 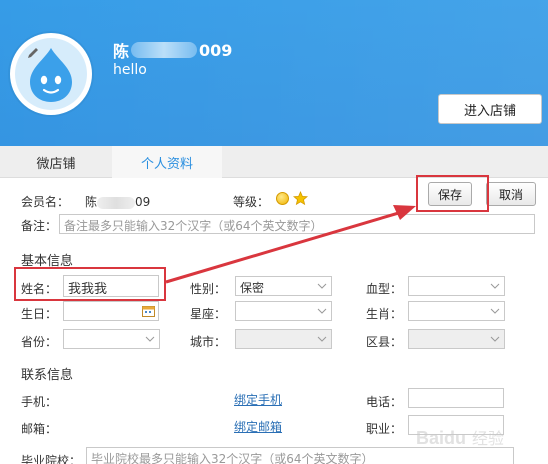 I want to click on baidu-watermark-logo: Baidu 经验, so click(x=460, y=438).